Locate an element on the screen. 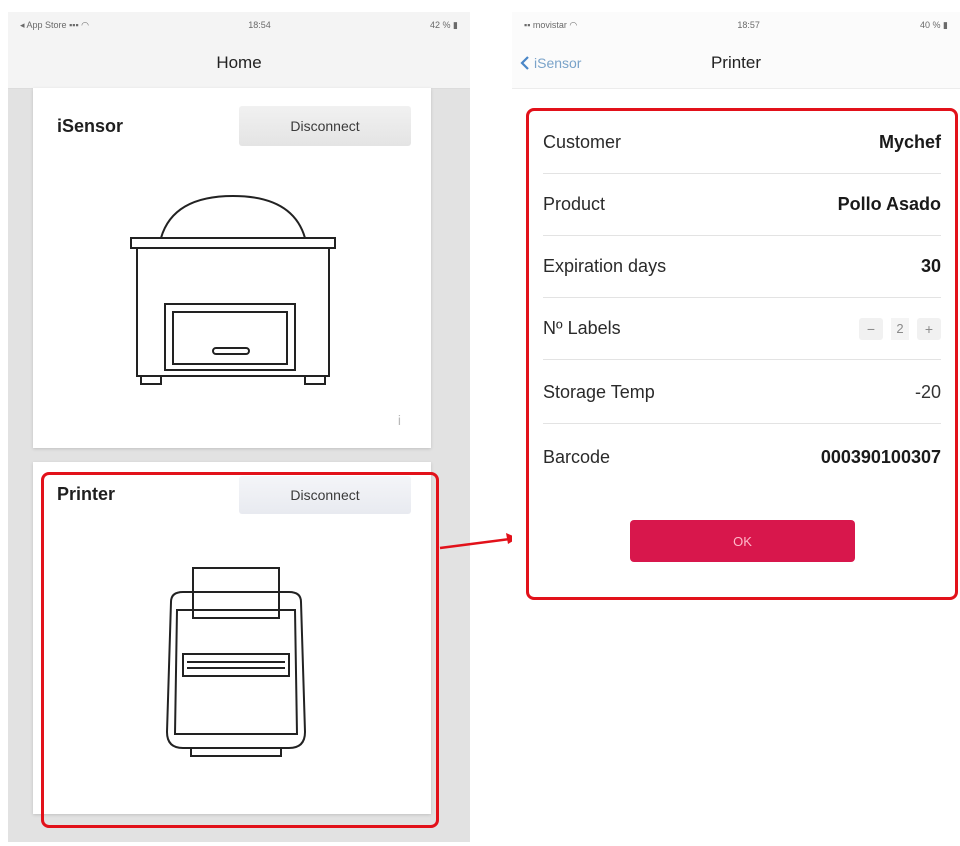  device-name: Printer is located at coordinates (86, 494).